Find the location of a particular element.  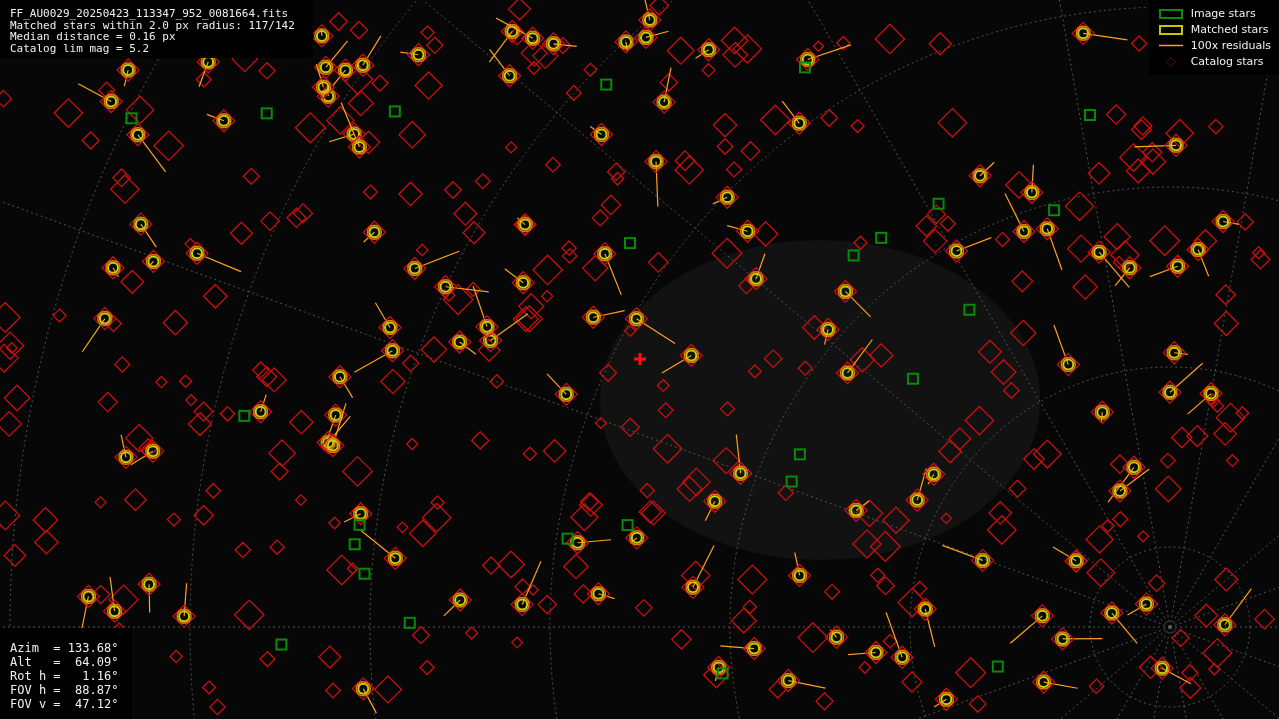

pointing-text: FOV h = 88.87° is located at coordinates (64, 690).